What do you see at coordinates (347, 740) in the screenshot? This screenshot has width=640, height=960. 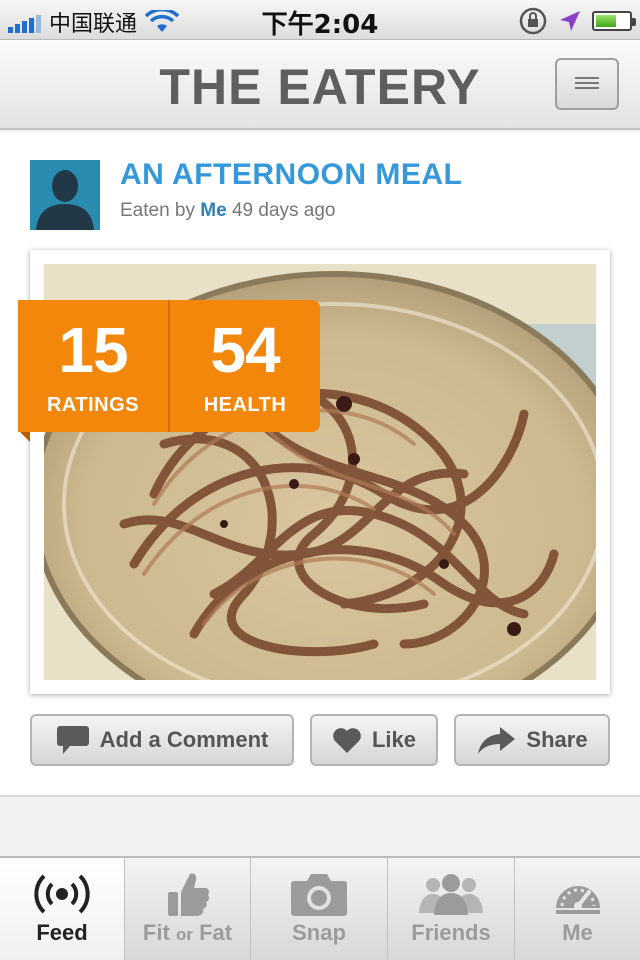 I see `heart-icon` at bounding box center [347, 740].